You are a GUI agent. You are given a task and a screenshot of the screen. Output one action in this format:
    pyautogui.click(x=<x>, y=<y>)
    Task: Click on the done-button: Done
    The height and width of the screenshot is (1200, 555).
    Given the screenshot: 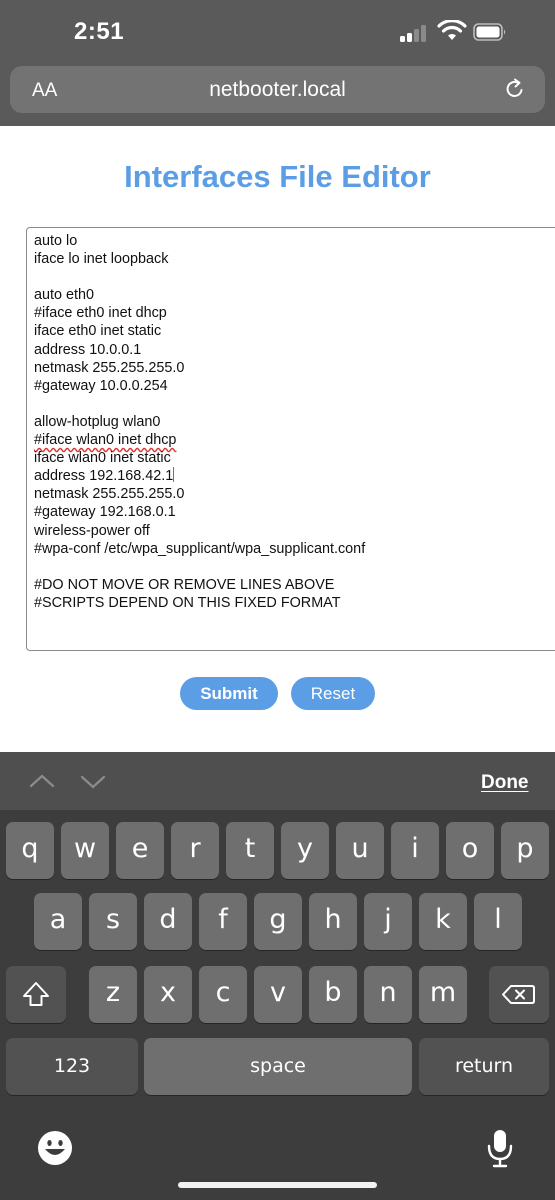 What is the action you would take?
    pyautogui.click(x=505, y=783)
    